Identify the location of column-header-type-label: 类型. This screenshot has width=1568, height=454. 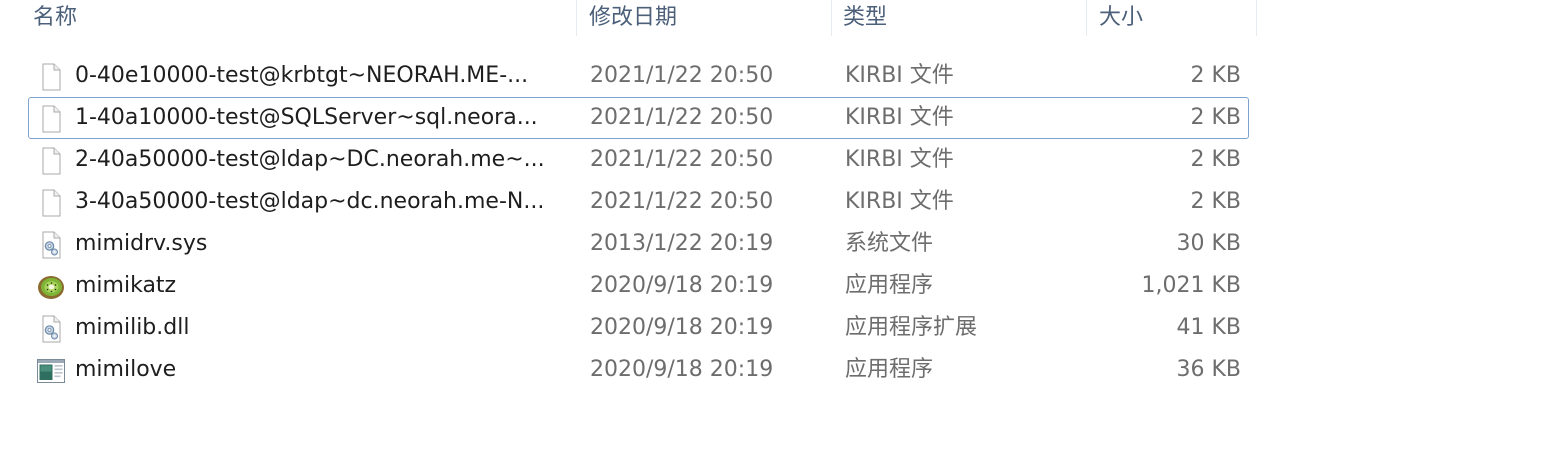
(865, 17).